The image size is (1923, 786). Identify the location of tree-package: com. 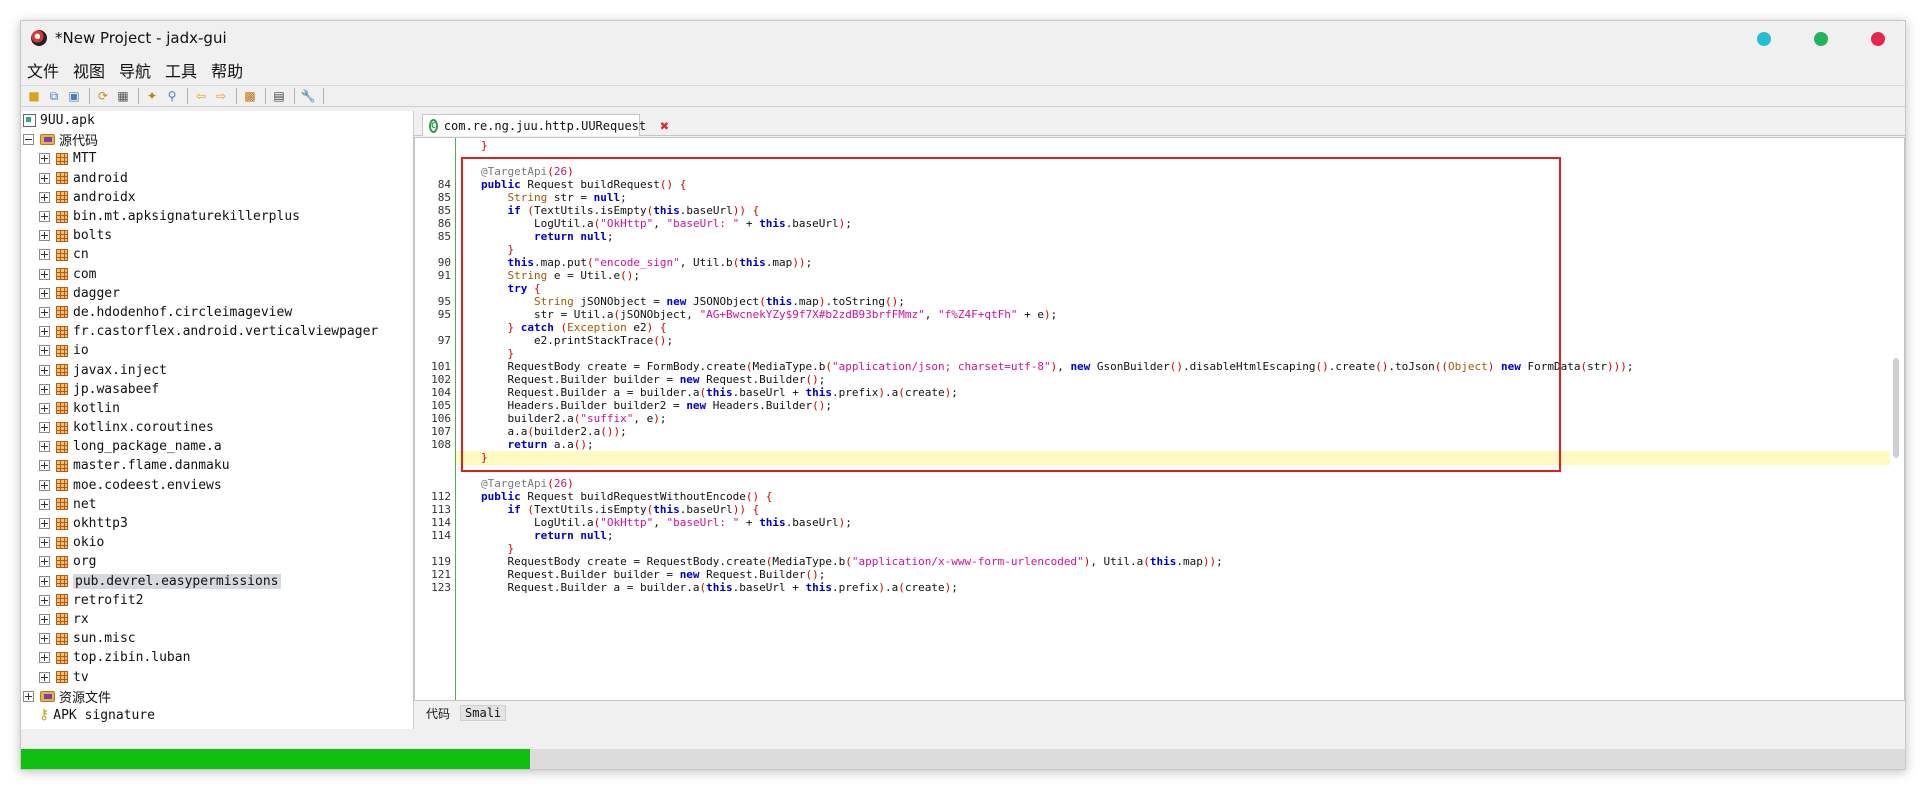
(217, 274).